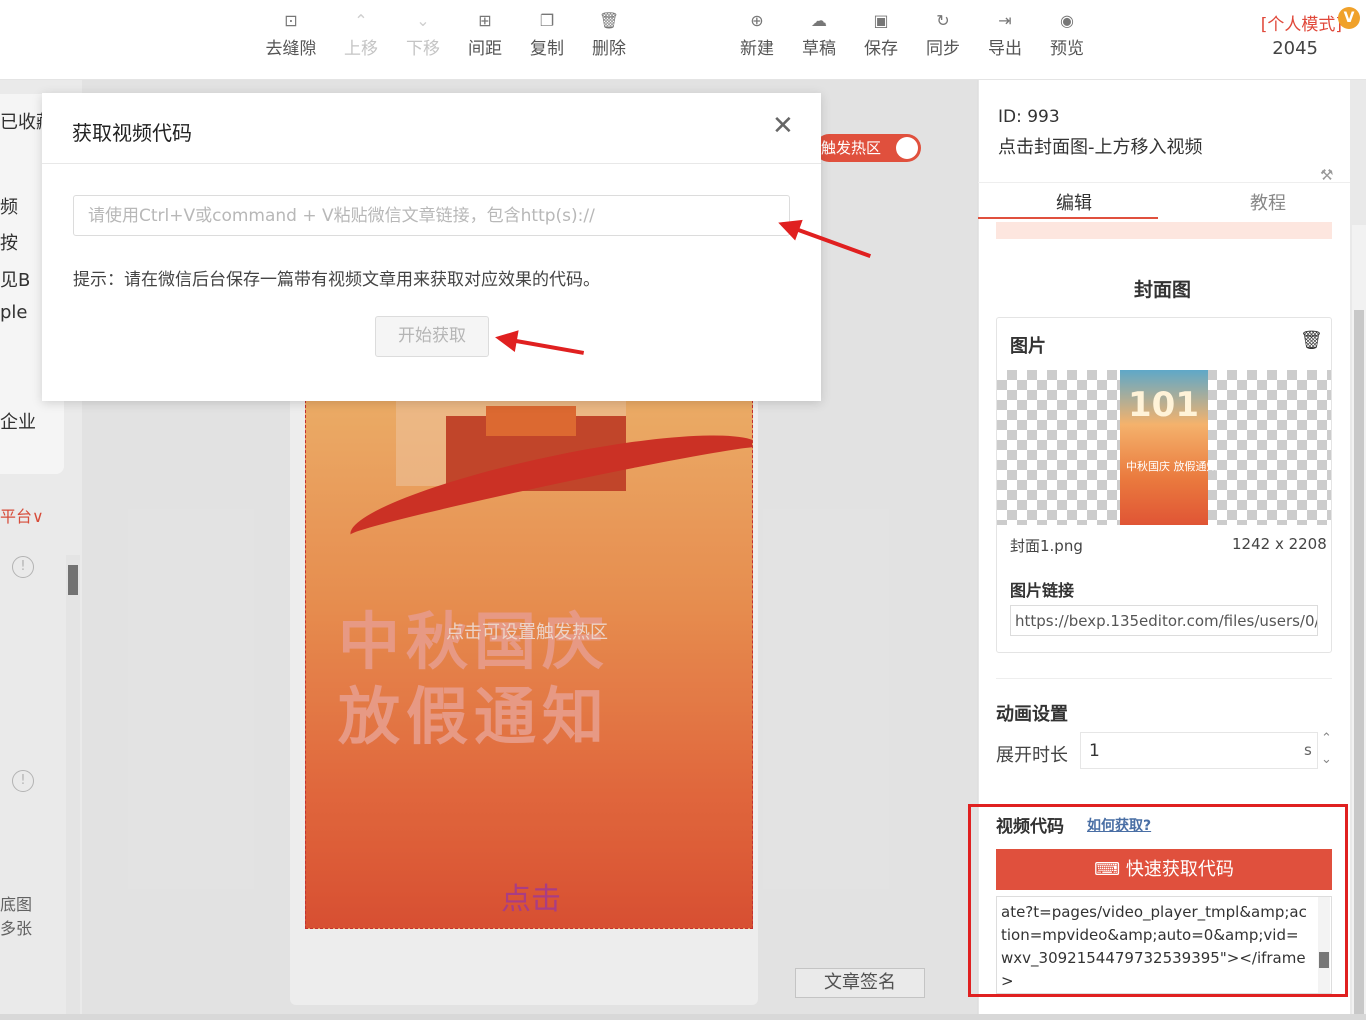 The width and height of the screenshot is (1366, 1020). What do you see at coordinates (361, 33) in the screenshot?
I see `toolbar-button-1: ⌃ 上移` at bounding box center [361, 33].